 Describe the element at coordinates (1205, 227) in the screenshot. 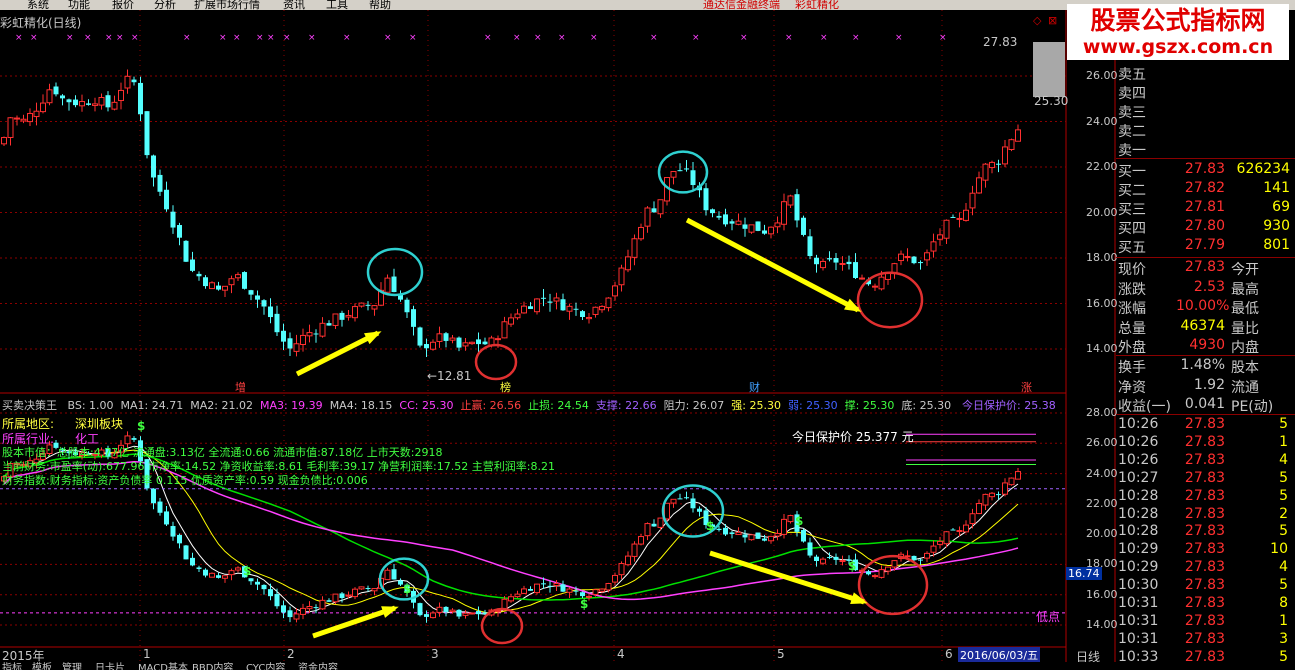

I see `bid-row: 买四 27.80 930` at that location.